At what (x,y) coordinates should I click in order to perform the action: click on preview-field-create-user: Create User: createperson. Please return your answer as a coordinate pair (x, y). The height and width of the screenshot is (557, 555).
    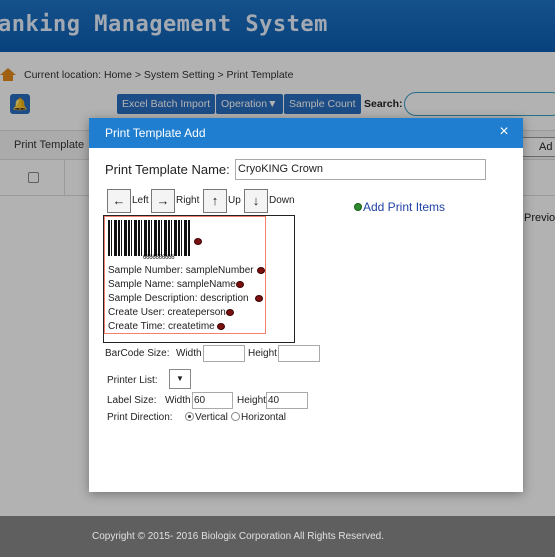
    Looking at the image, I should click on (167, 312).